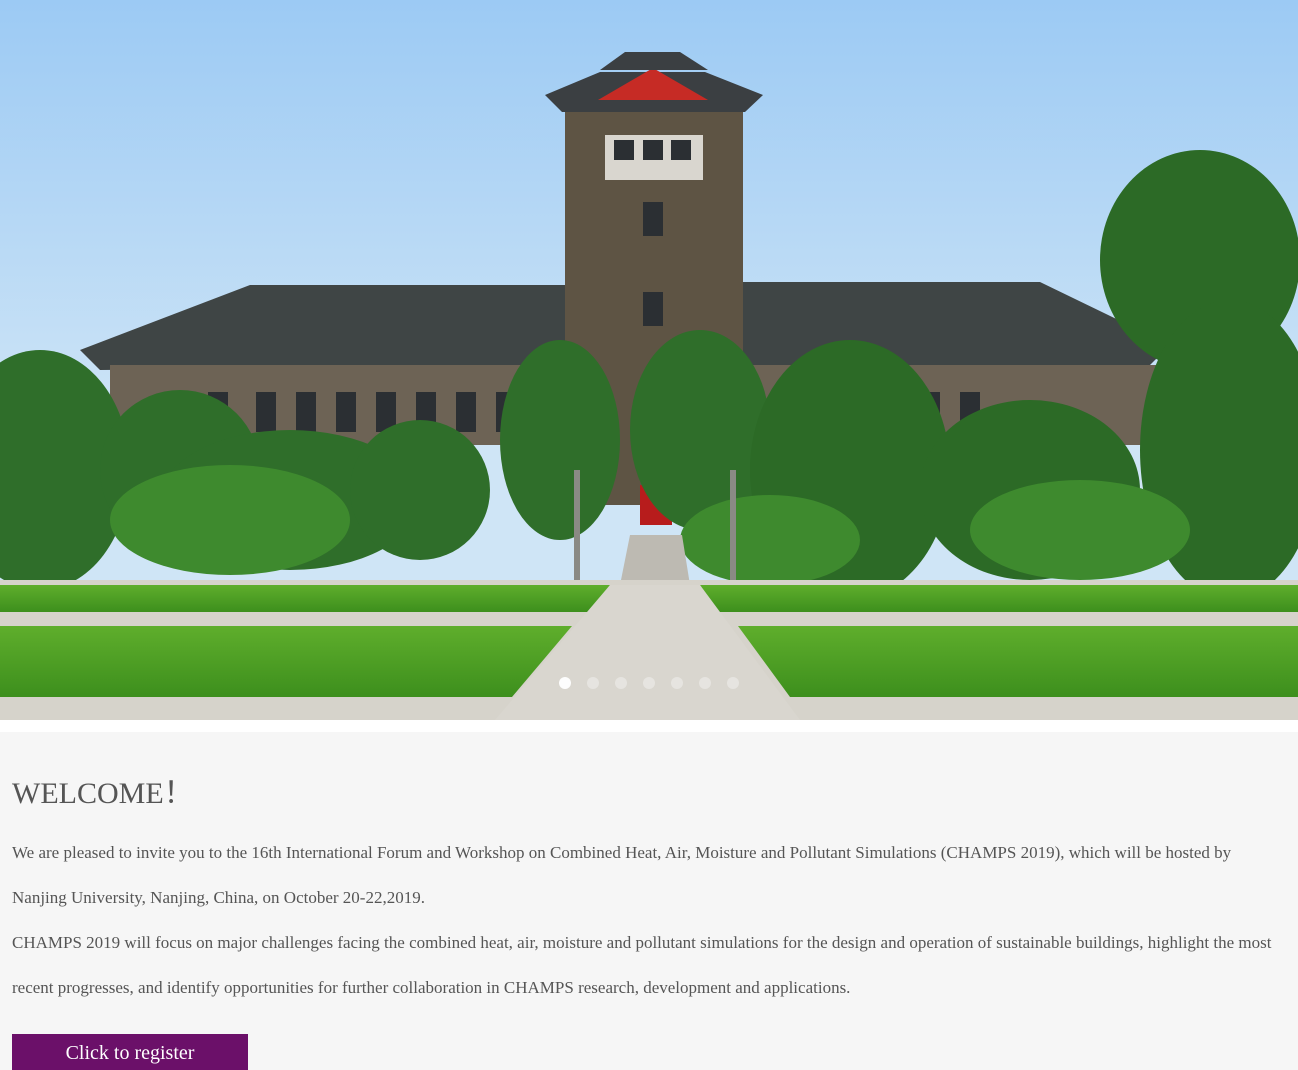 The width and height of the screenshot is (1298, 1070). What do you see at coordinates (649, 726) in the screenshot?
I see `section-divider` at bounding box center [649, 726].